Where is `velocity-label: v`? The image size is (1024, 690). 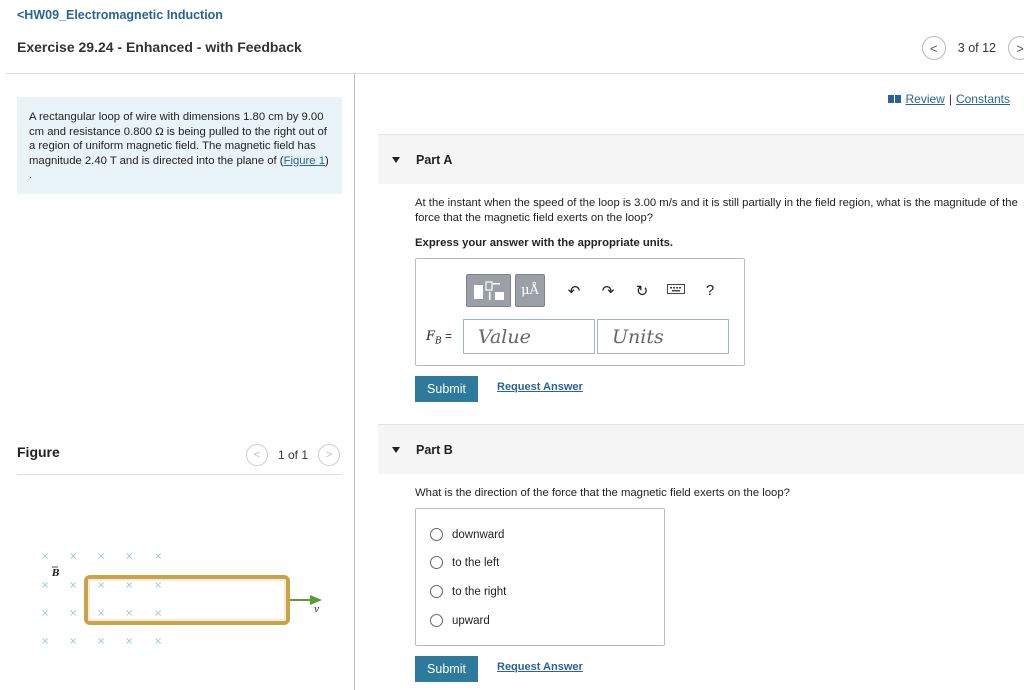 velocity-label: v is located at coordinates (316, 610).